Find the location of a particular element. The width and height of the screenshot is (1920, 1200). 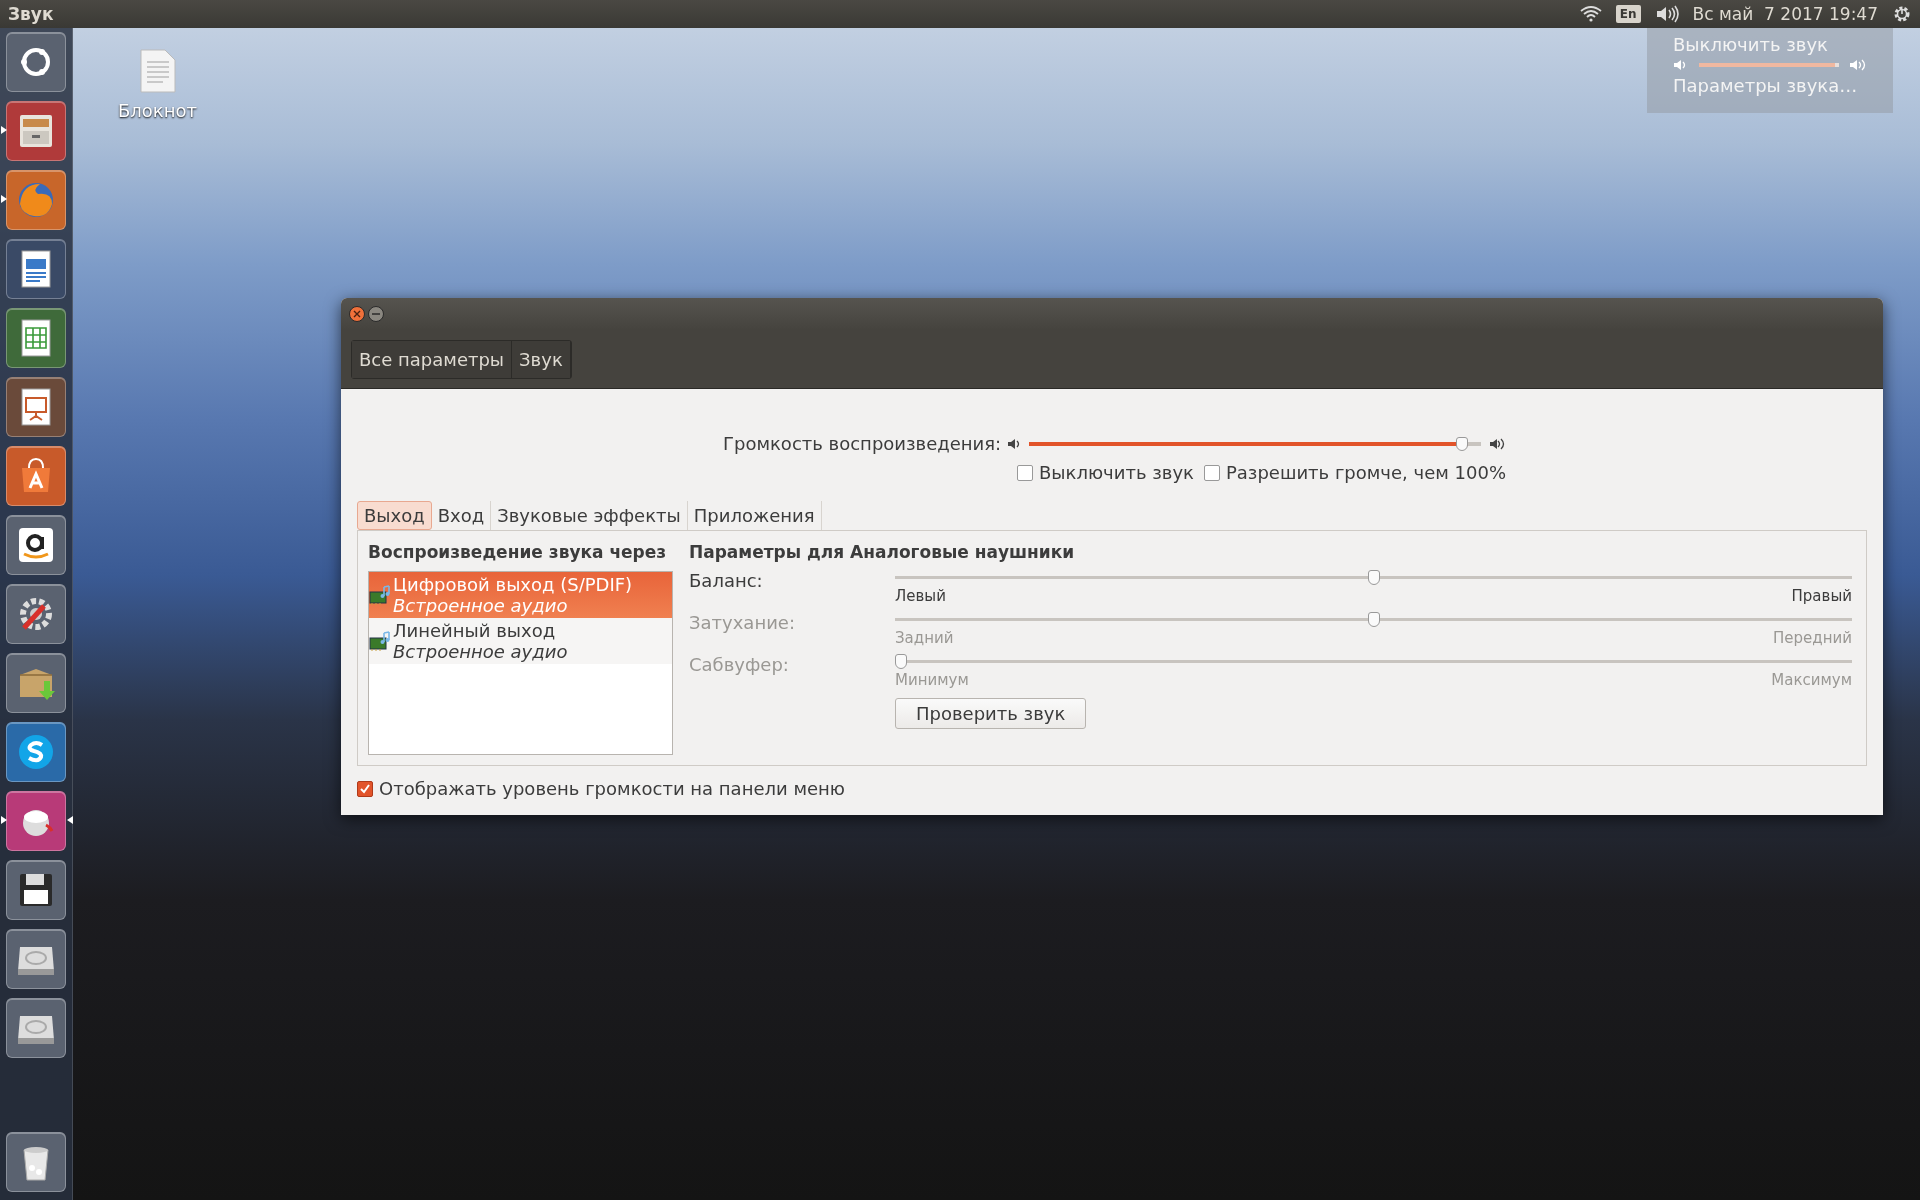

wifi-icon is located at coordinates (1590, 14).